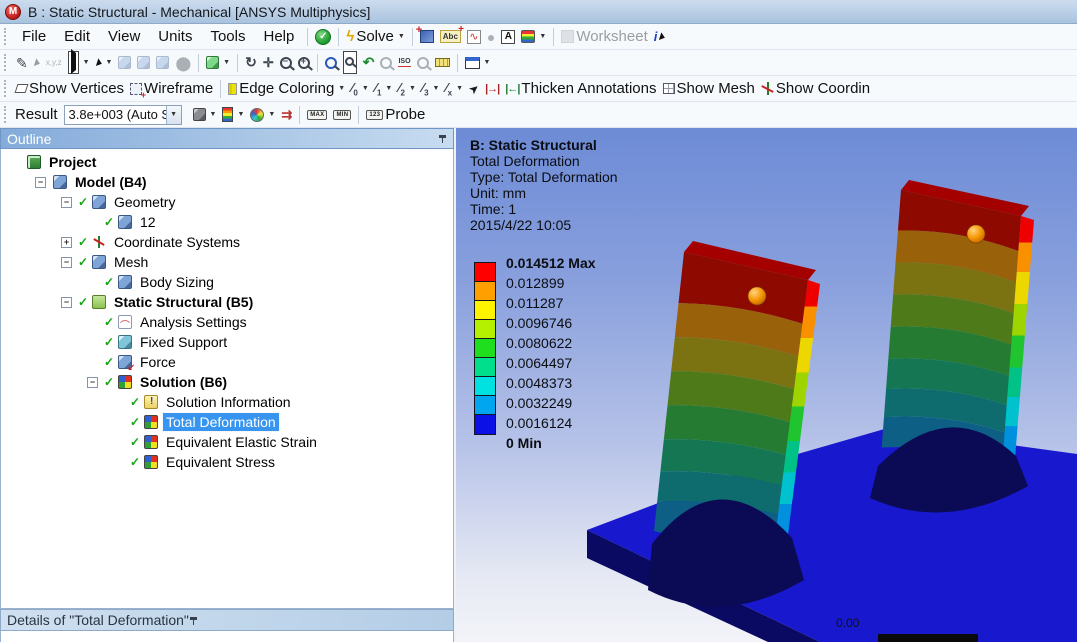 The width and height of the screenshot is (1077, 642). I want to click on show-mesh-button: Show Mesh, so click(709, 88).